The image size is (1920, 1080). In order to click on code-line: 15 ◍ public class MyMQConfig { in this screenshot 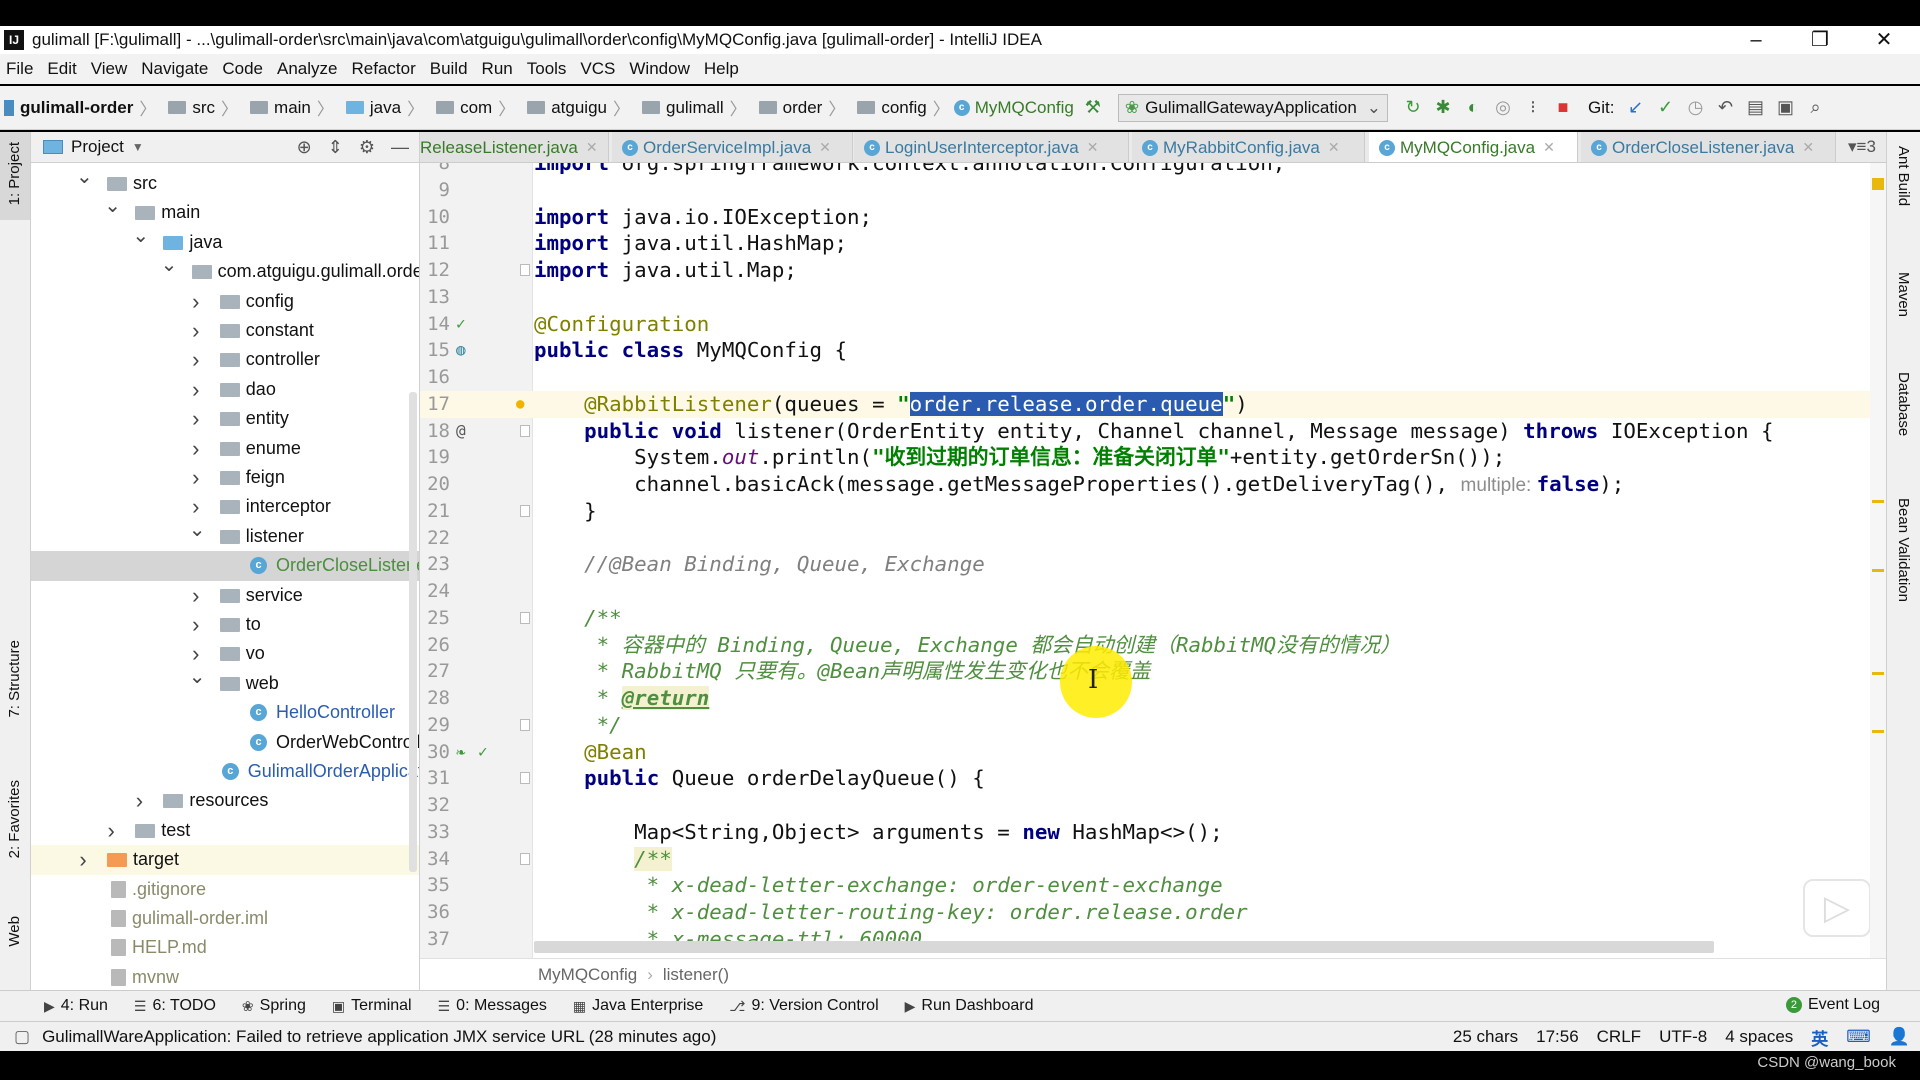, I will do `click(1145, 350)`.